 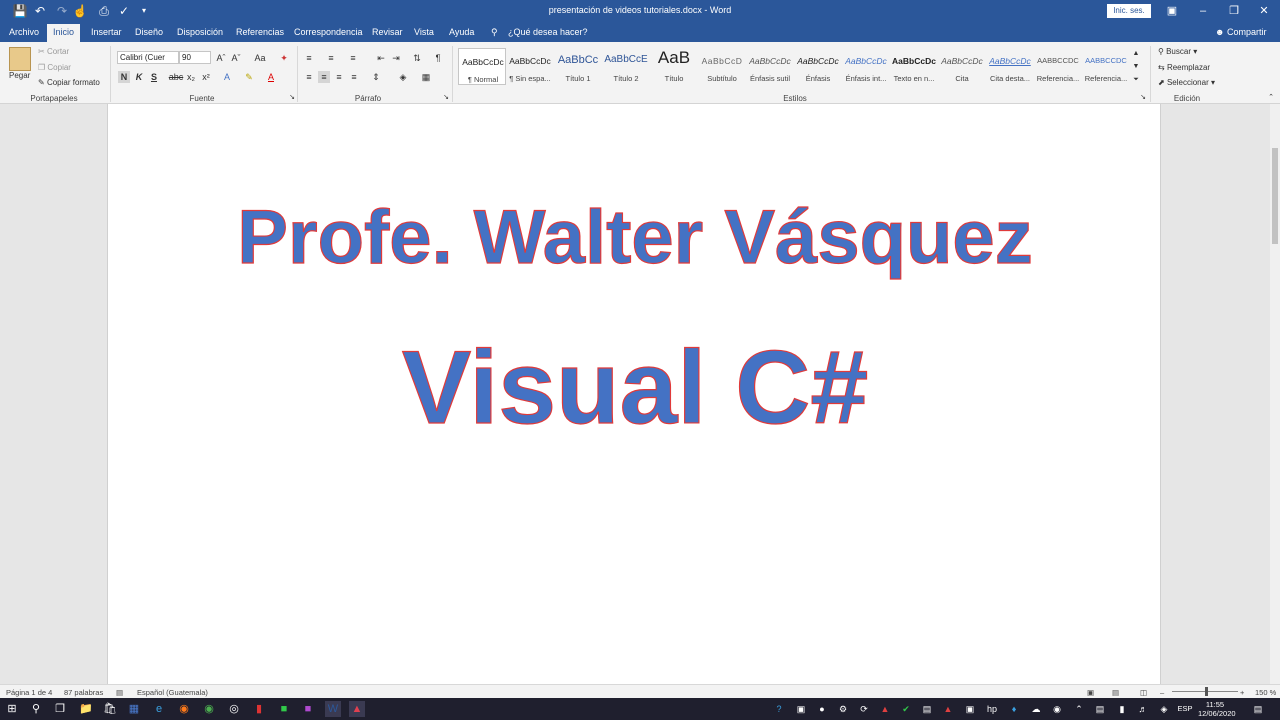 I want to click on style-title: AaB Título, so click(x=674, y=66).